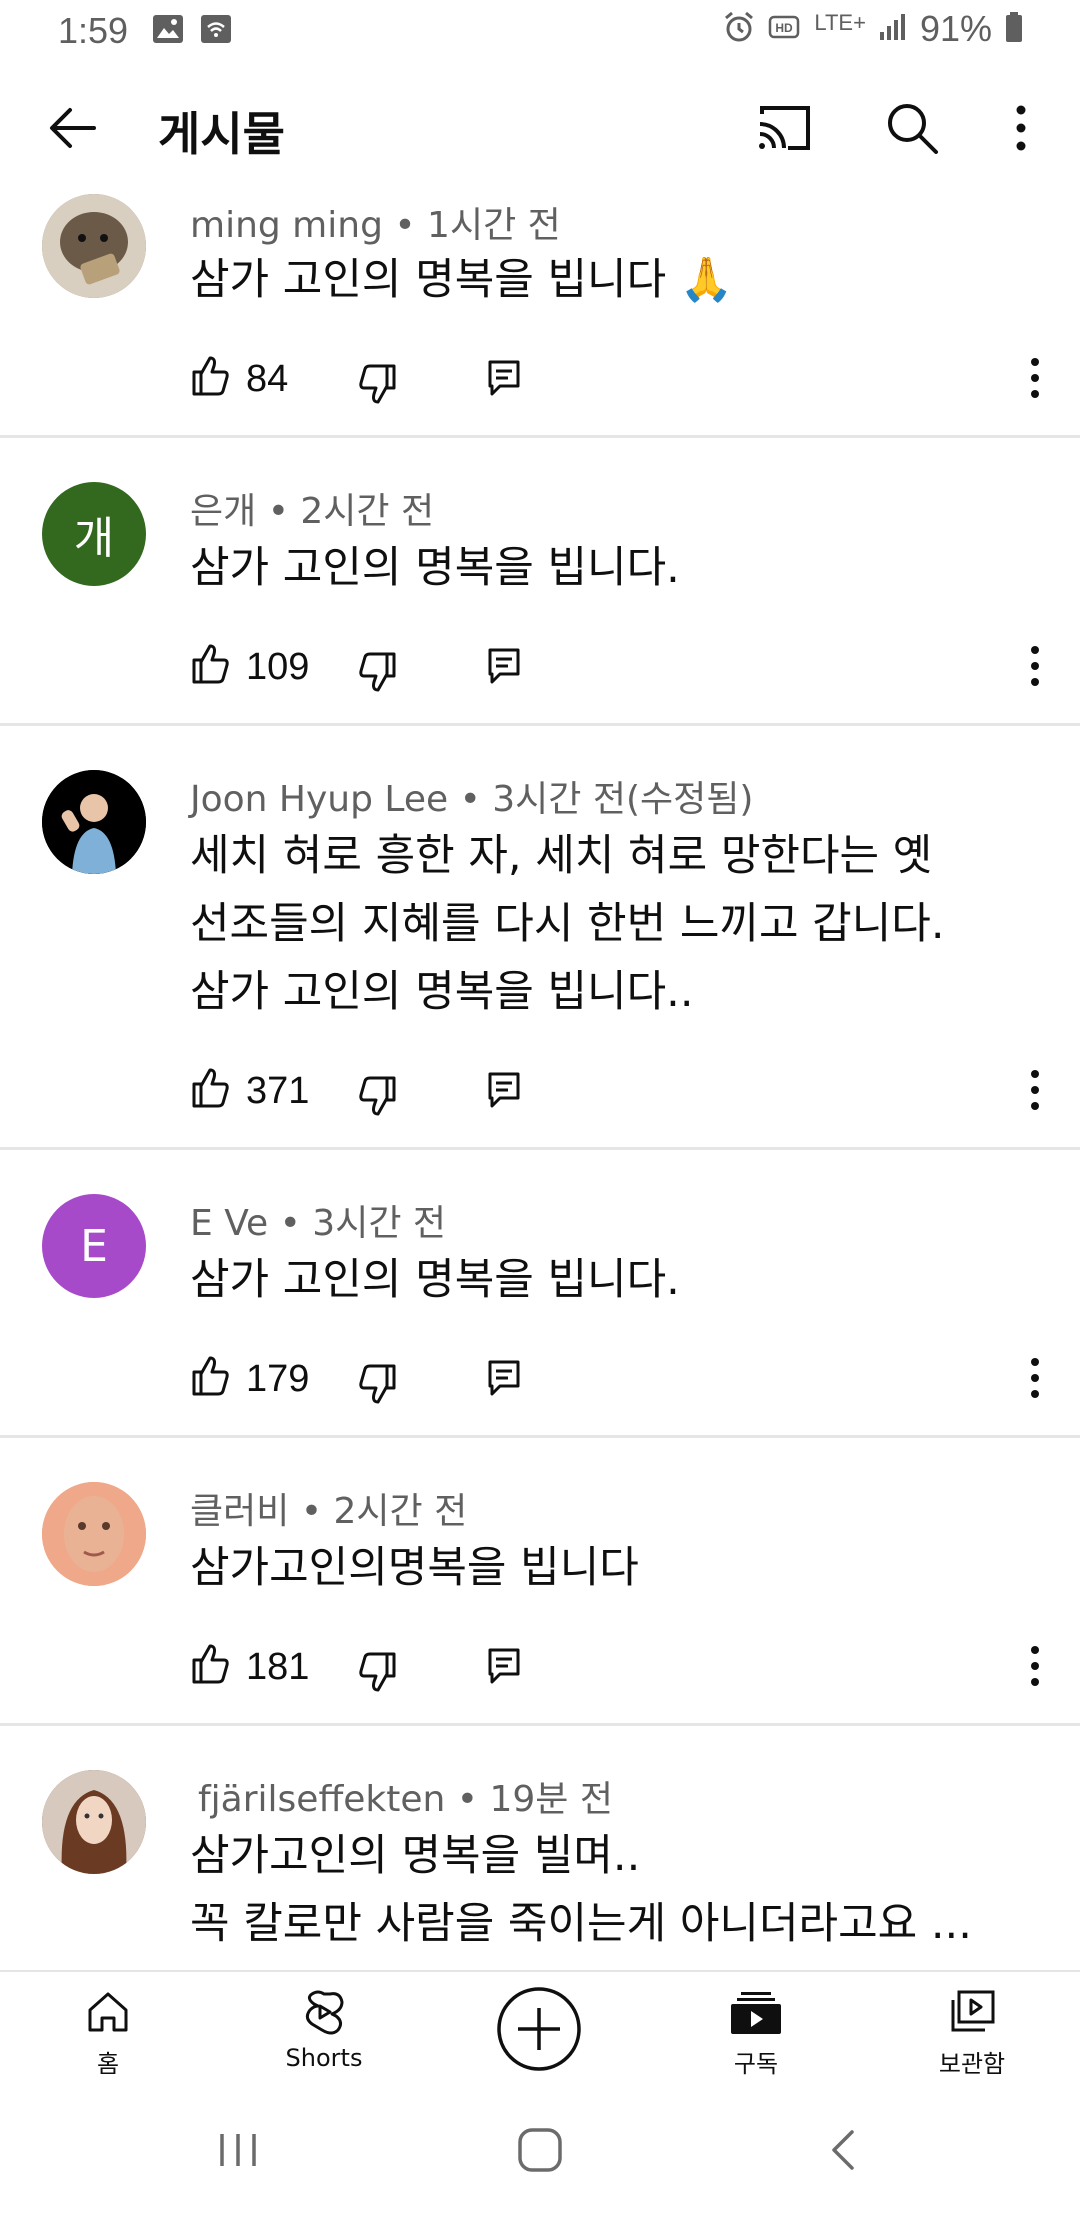 This screenshot has height=2220, width=1080. I want to click on system-navigation-bar, so click(540, 2159).